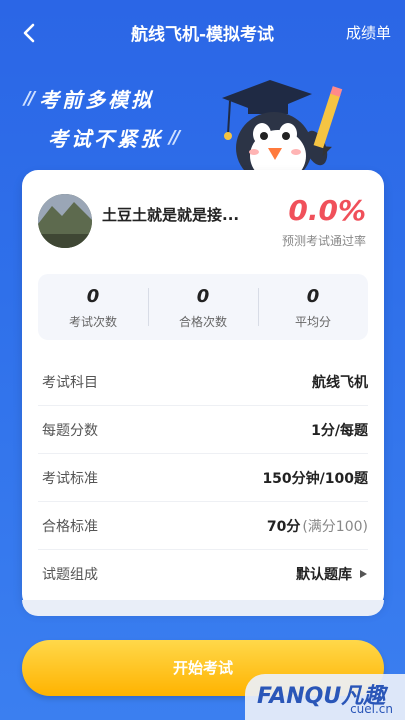  What do you see at coordinates (105, 139) in the screenshot?
I see `slogan-text-2: 考试不紧张` at bounding box center [105, 139].